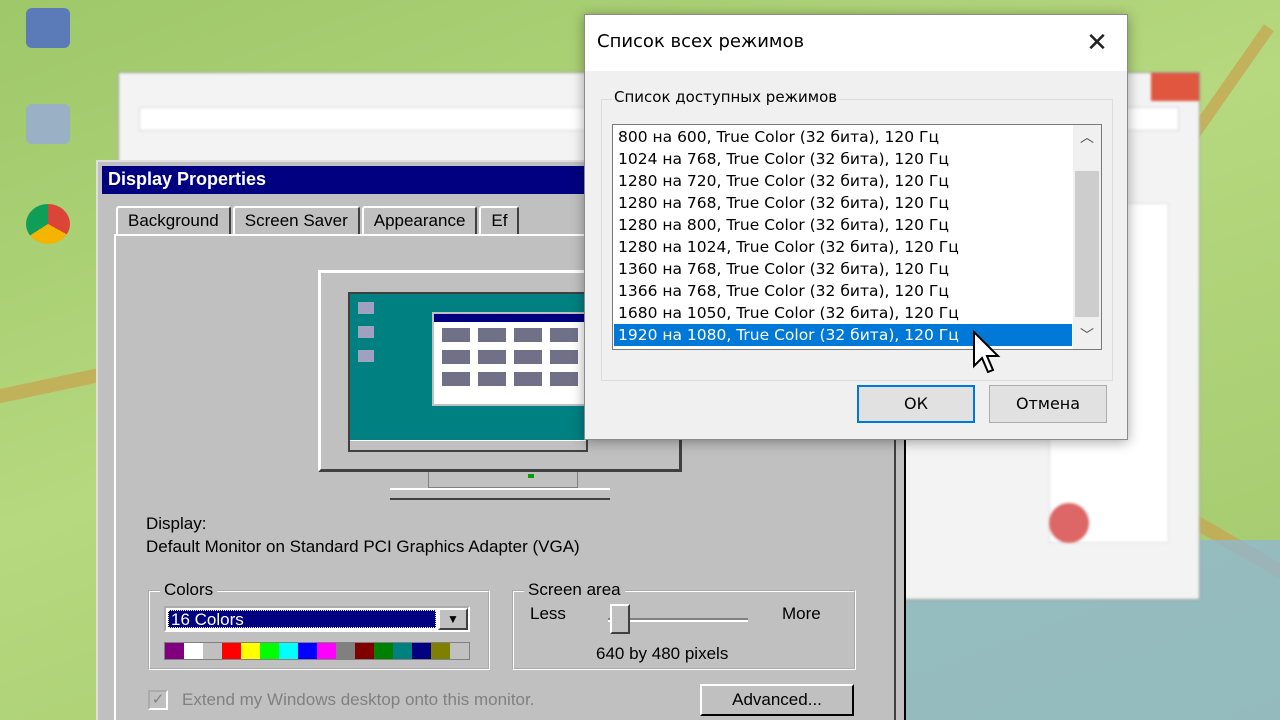 This screenshot has width=1280, height=720. Describe the element at coordinates (1087, 138) in the screenshot. I see `scroll-up-icon: ︿` at that location.